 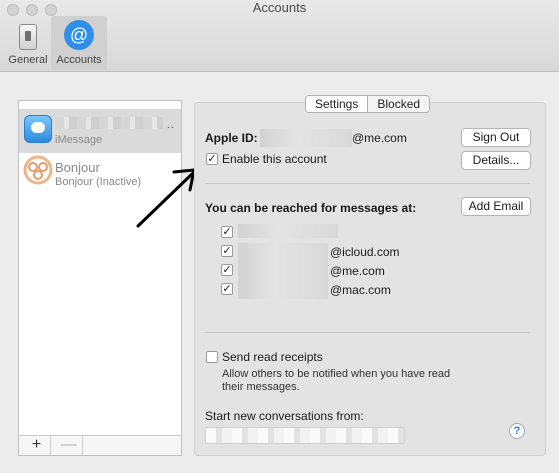 I want to click on account-name, so click(x=109, y=123).